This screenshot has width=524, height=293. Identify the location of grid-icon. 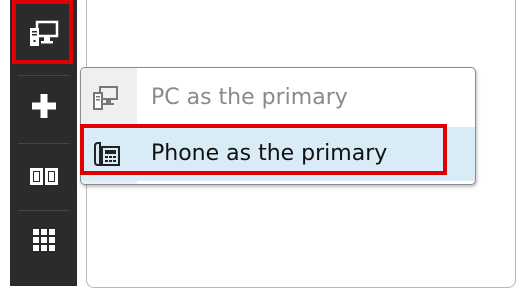
(43, 242).